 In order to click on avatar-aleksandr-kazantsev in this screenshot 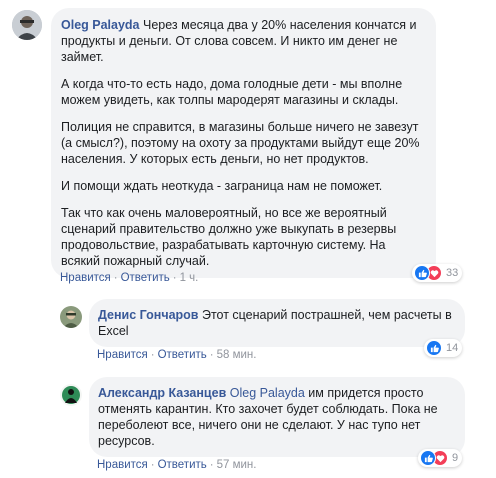, I will do `click(71, 395)`.